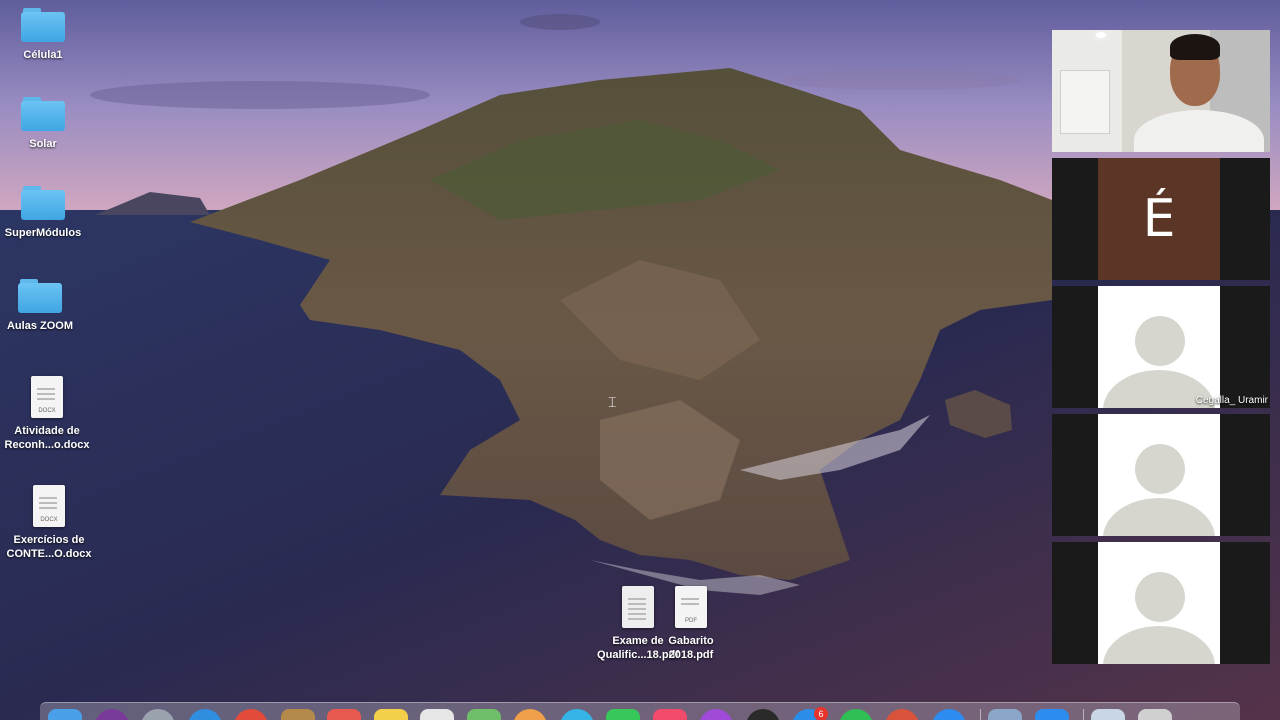 Image resolution: width=1280 pixels, height=720 pixels. What do you see at coordinates (623, 714) in the screenshot?
I see `dock-facetime-icon` at bounding box center [623, 714].